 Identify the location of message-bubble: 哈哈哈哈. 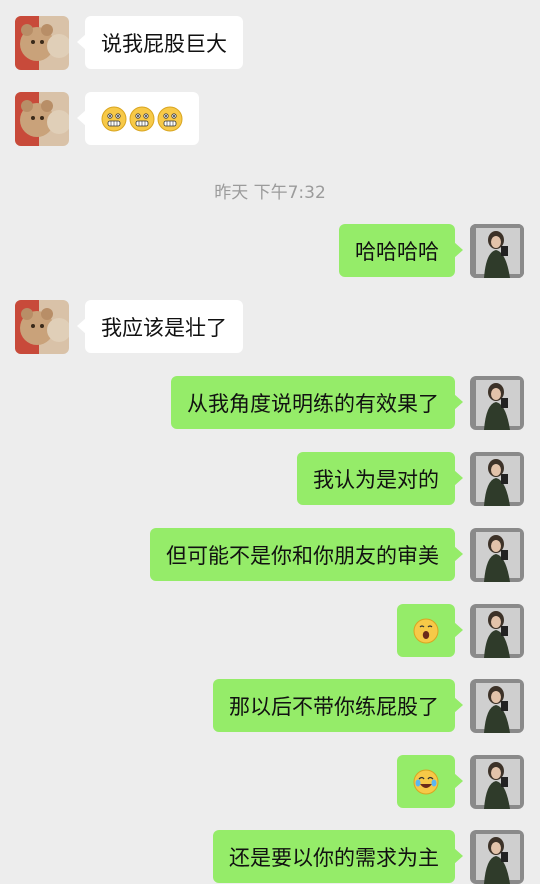
(401, 250).